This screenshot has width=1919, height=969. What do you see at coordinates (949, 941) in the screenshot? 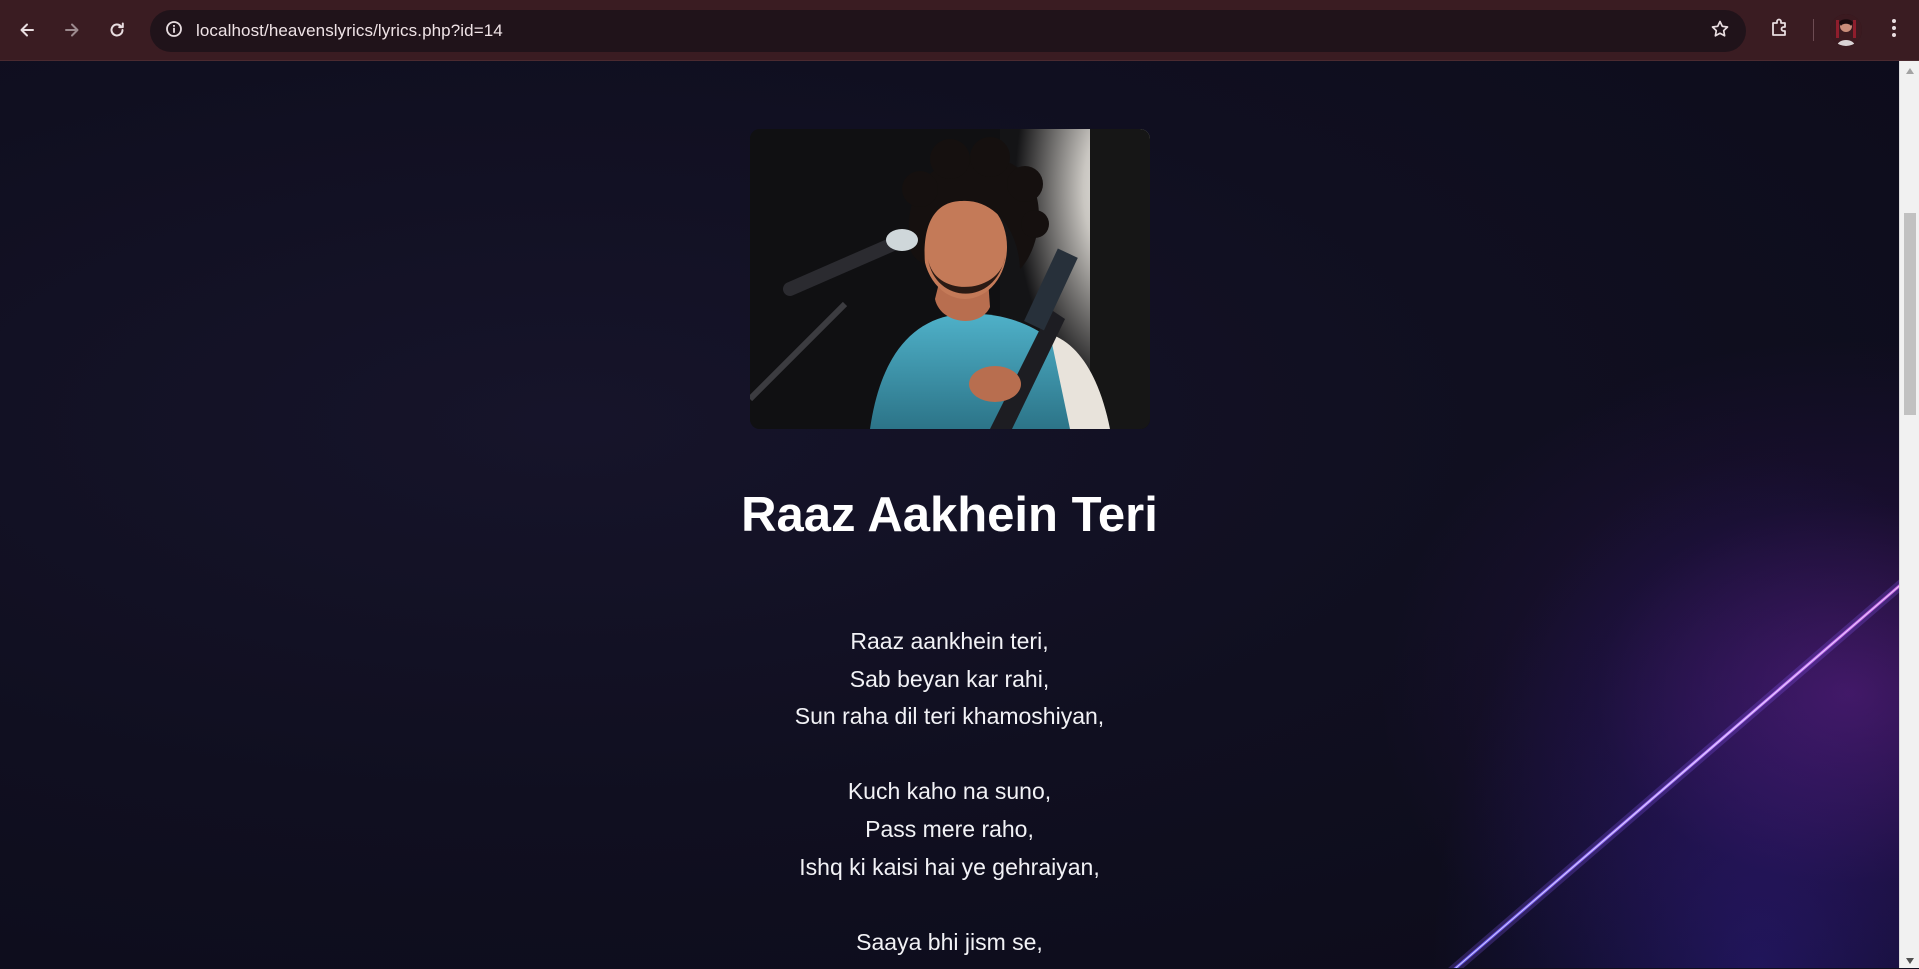
I see `lyric-line: Saaya bhi jism se,` at bounding box center [949, 941].